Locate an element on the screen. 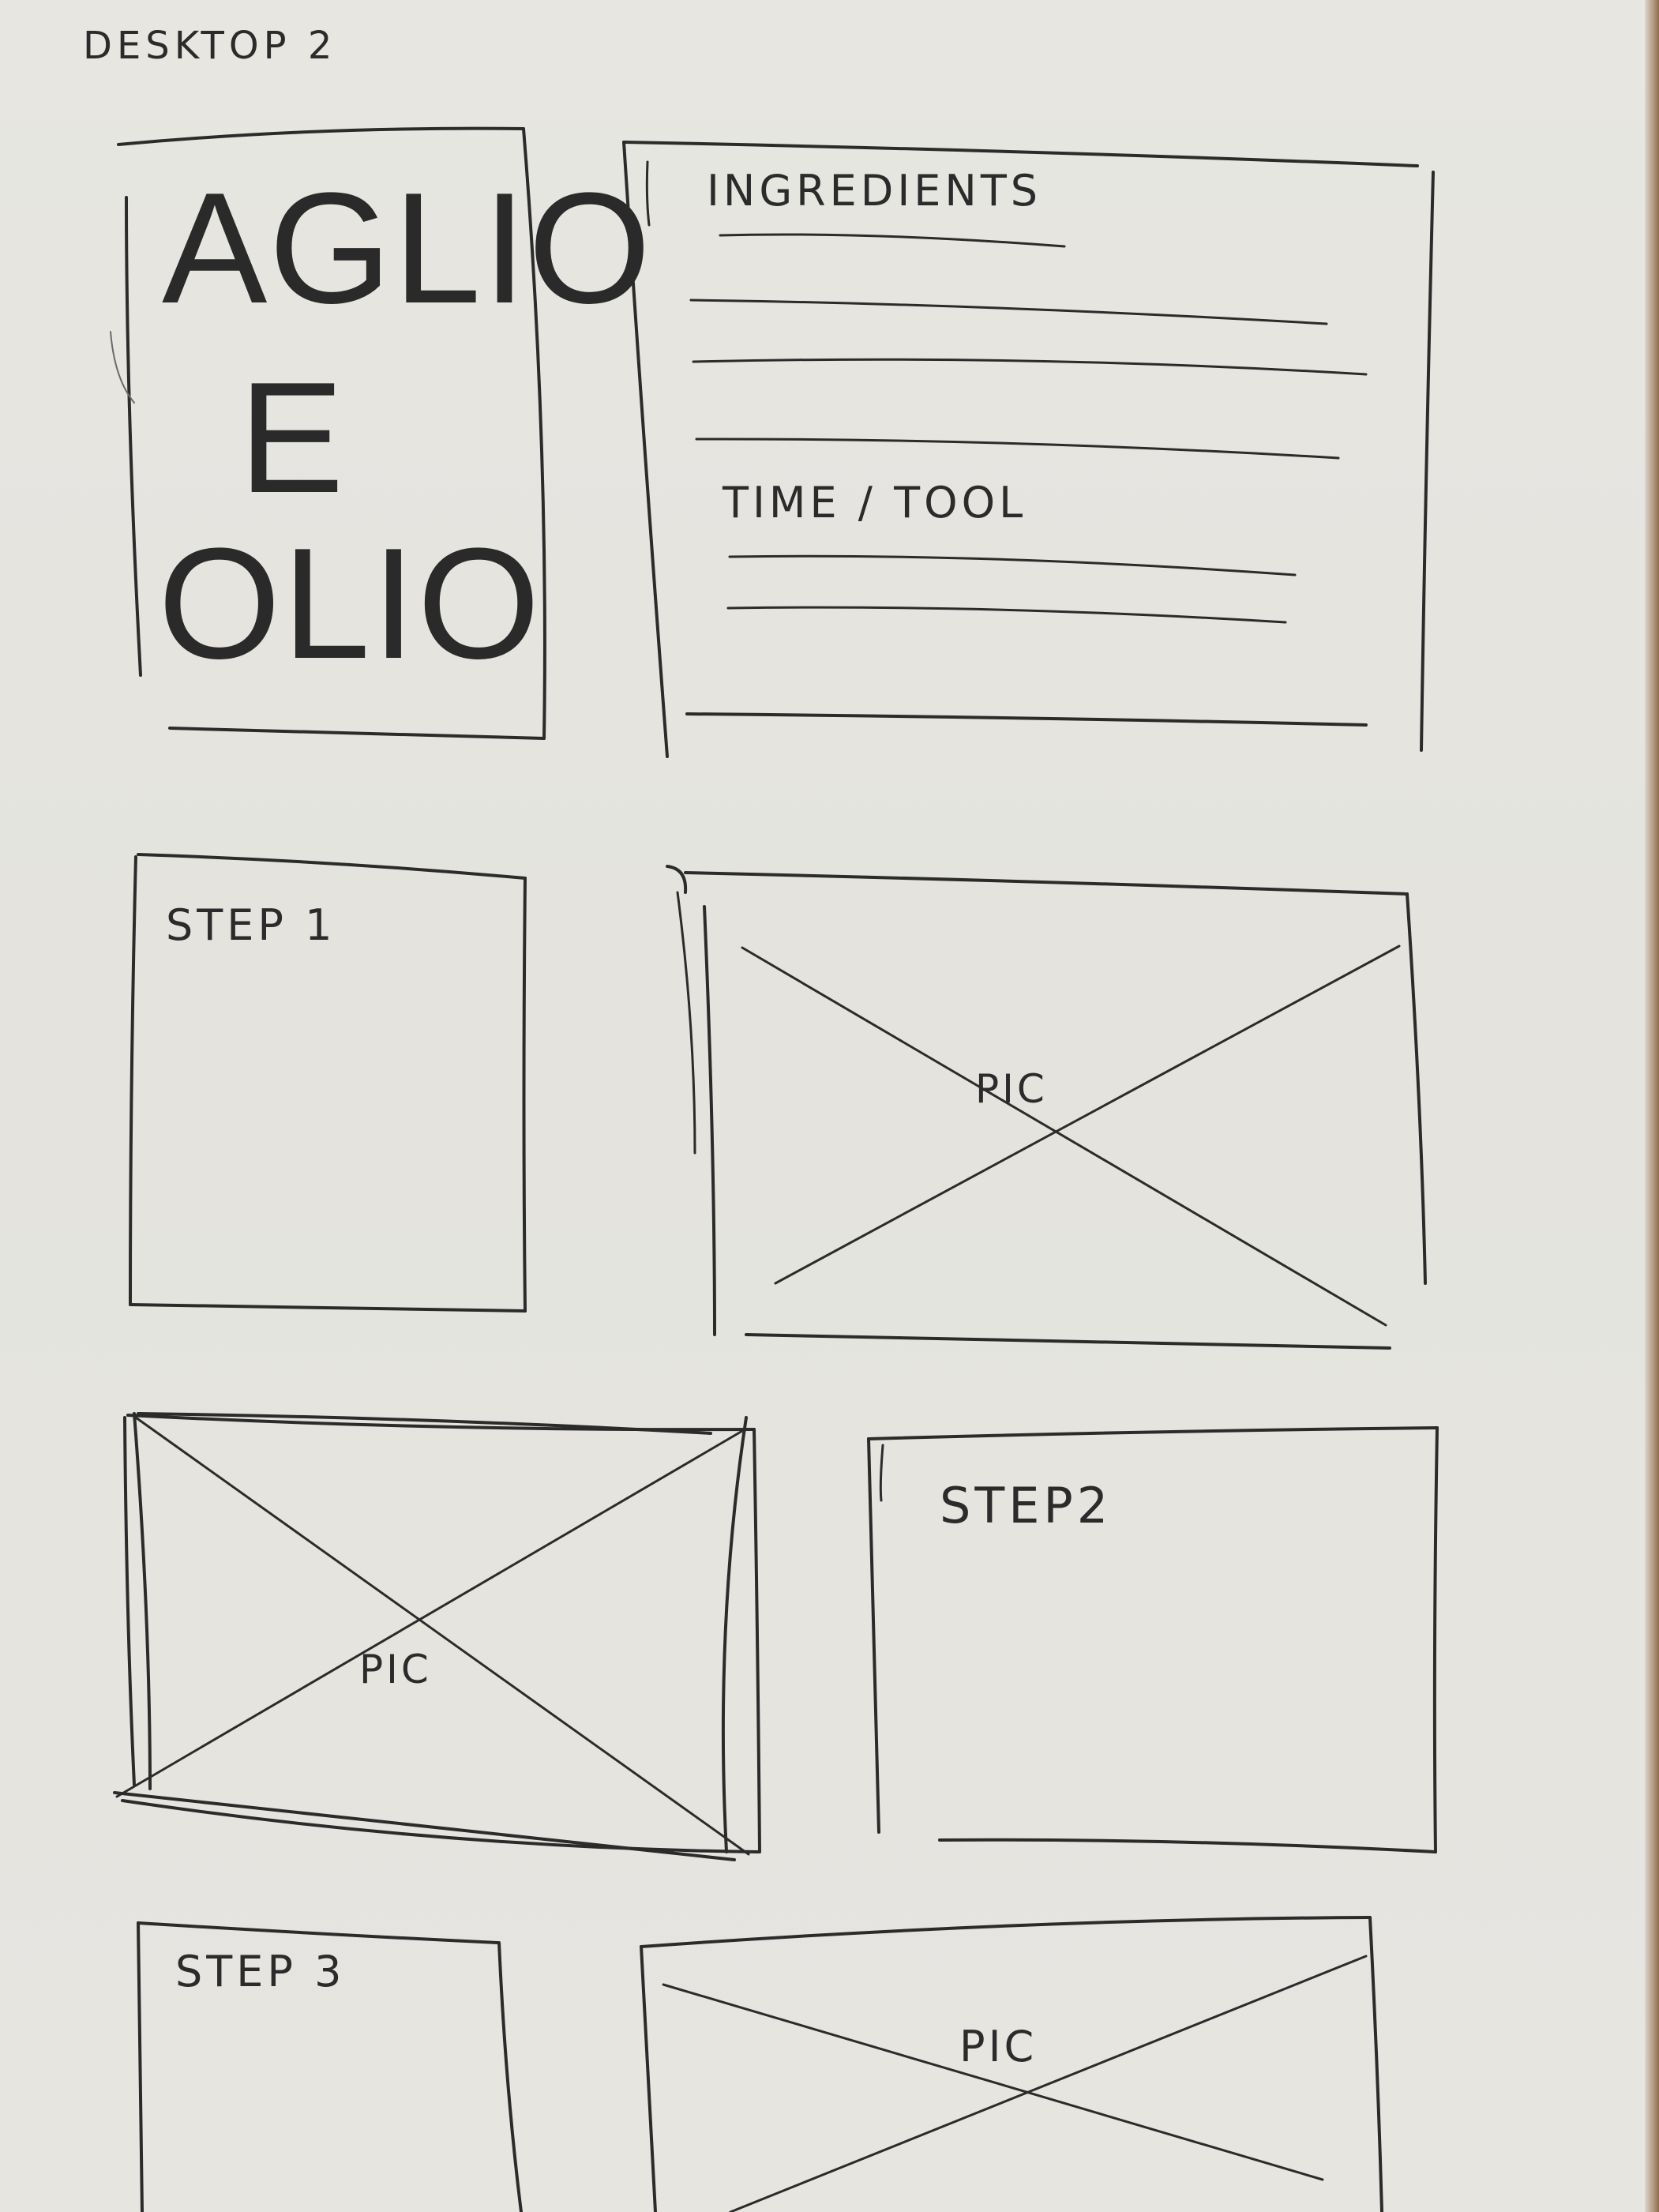  step-2-label: STEP2 is located at coordinates (1026, 1505).